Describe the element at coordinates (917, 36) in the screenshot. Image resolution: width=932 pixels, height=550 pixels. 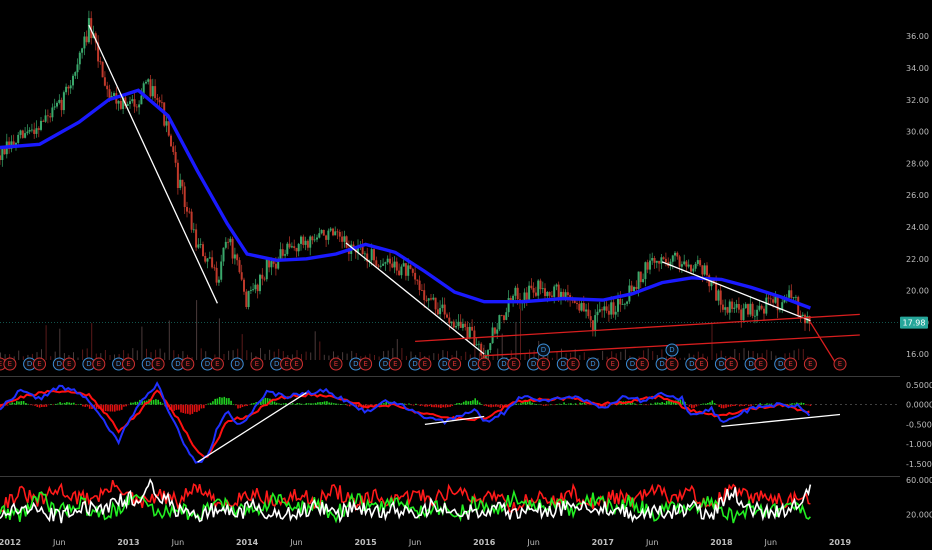
I see `price-tick-label: 36.00` at that location.